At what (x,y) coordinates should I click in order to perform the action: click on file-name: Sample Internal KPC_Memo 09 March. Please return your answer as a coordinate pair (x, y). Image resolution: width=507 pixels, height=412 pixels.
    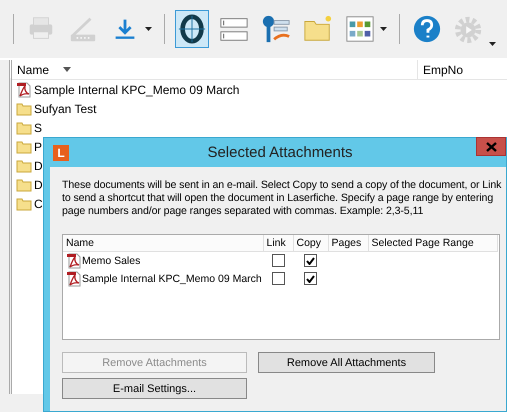
    Looking at the image, I should click on (137, 89).